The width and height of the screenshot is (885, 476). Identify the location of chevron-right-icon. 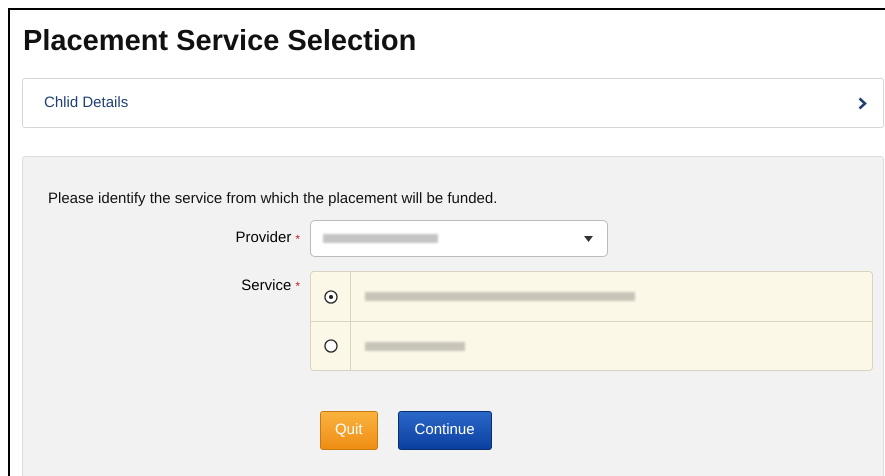
(862, 103).